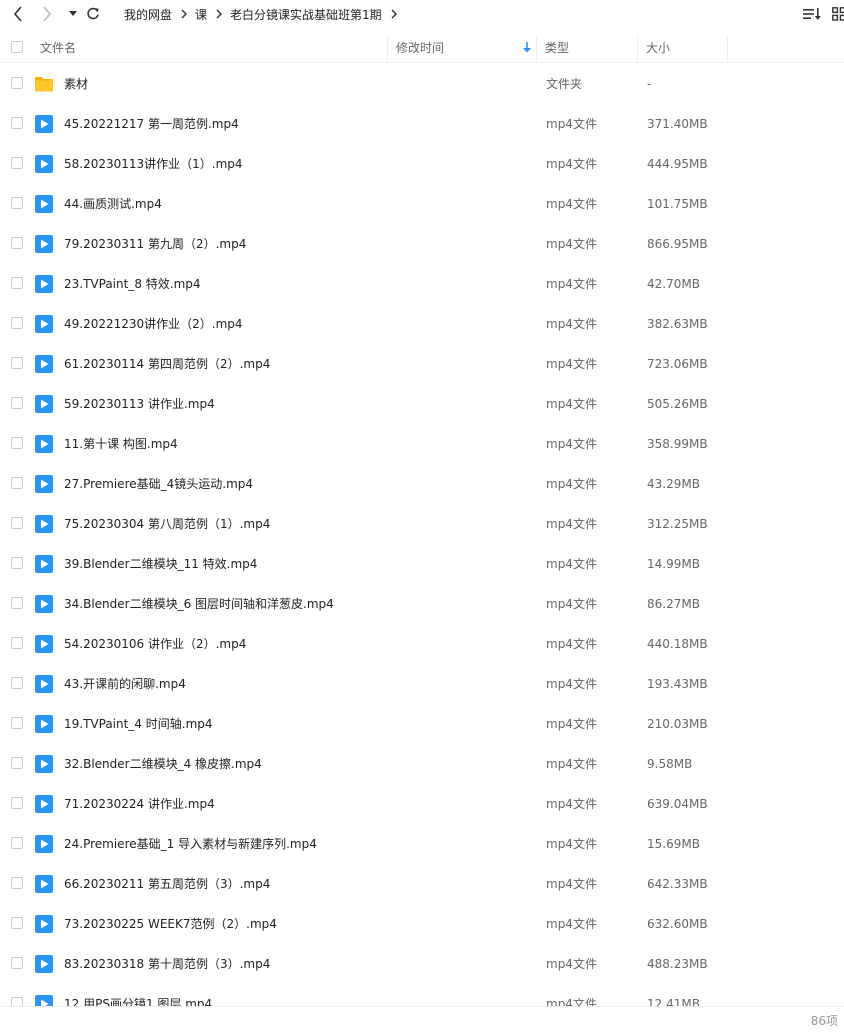  I want to click on refresh-button, so click(93, 14).